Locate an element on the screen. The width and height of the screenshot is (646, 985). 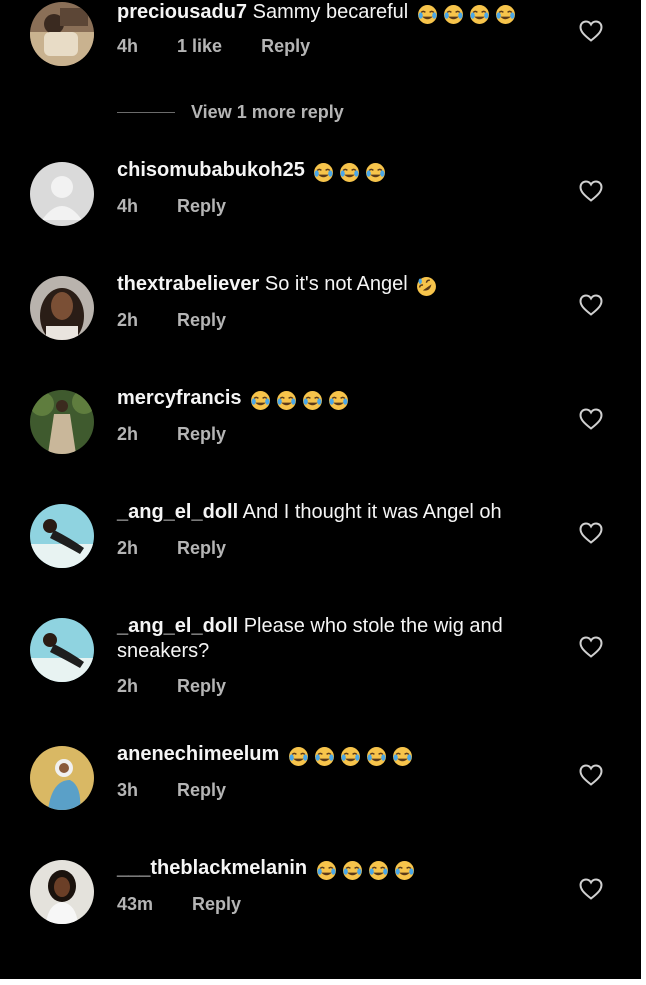
comment-username: preciousadu7 is located at coordinates (182, 12).